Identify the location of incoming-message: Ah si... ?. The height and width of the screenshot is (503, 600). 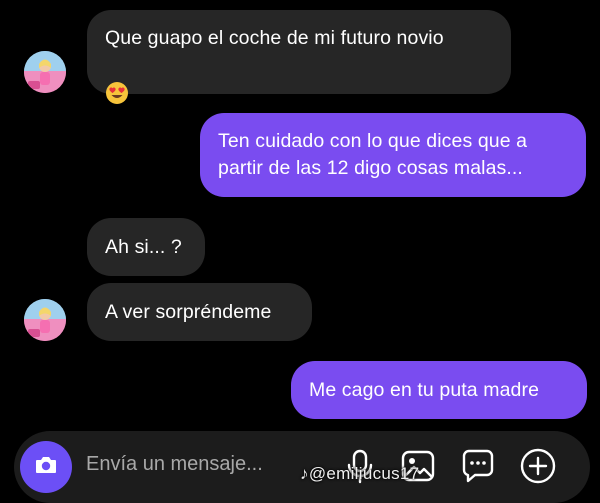
(146, 247).